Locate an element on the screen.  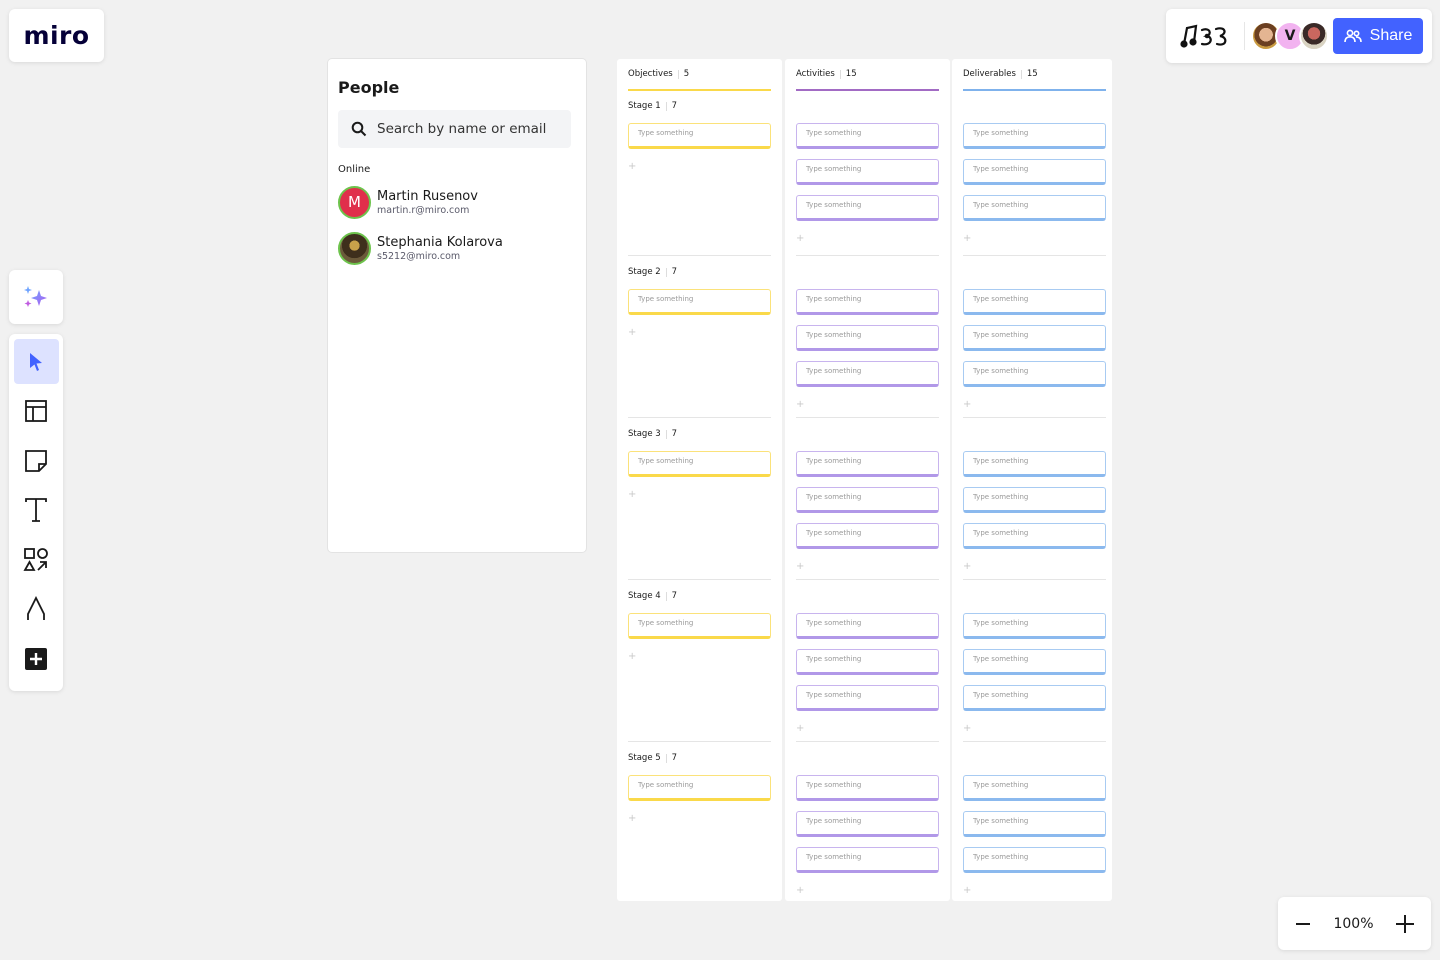
shapes-tool is located at coordinates (36, 559).